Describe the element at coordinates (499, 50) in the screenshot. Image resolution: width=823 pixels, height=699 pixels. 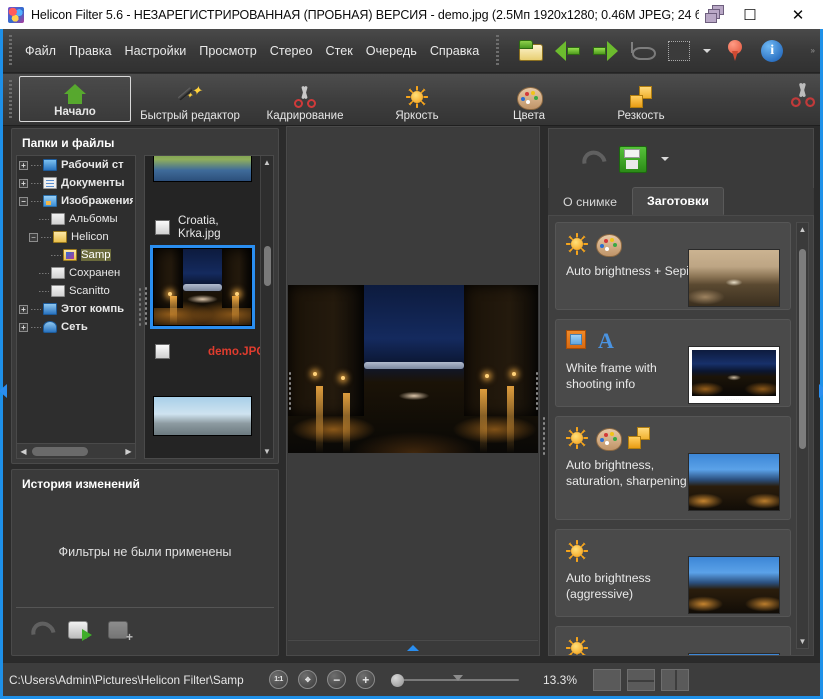
I see `toolbar-drag-grip` at that location.